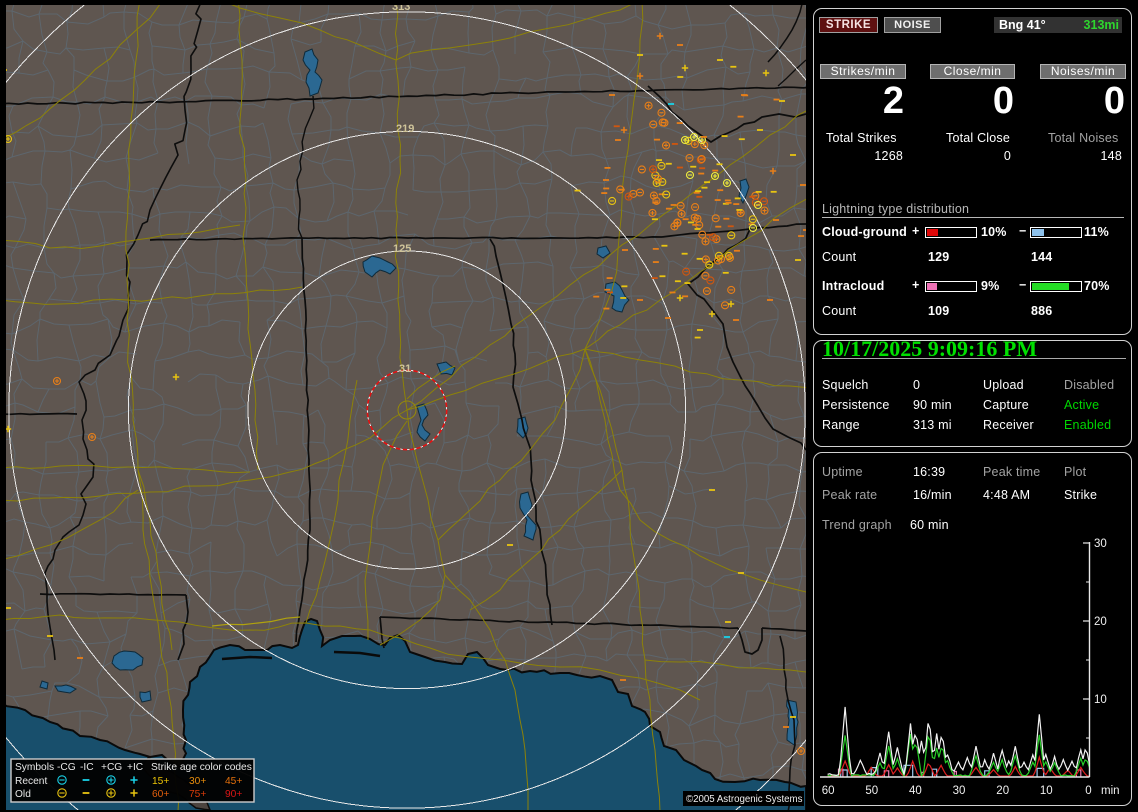 This screenshot has height=812, width=1138. What do you see at coordinates (197, 781) in the screenshot?
I see `svg-text: 30+` at bounding box center [197, 781].